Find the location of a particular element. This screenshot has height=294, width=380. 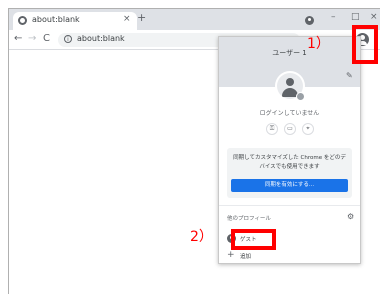

tab-title: about:blank is located at coordinates (56, 19).